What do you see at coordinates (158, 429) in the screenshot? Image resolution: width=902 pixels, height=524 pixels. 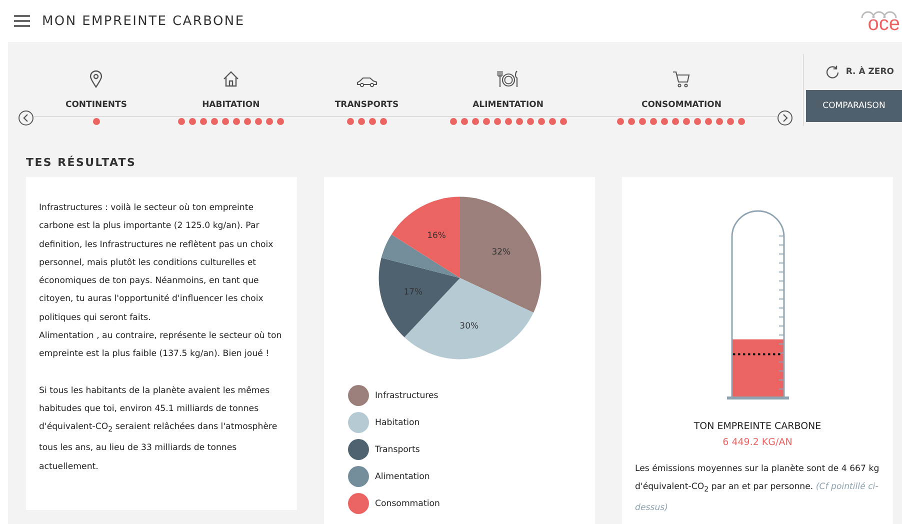 I see `summary-paragraph: Si tous les habitants de la planète avaient les mêmes habitudes que toi, environ 45.1 milliards de tonnes d'équivalent-CO$_{2}$ seraient relâchées dans l'atmosphère tous les ans, au lieu de 33 milliards de tonnes actuellement.` at bounding box center [158, 429].